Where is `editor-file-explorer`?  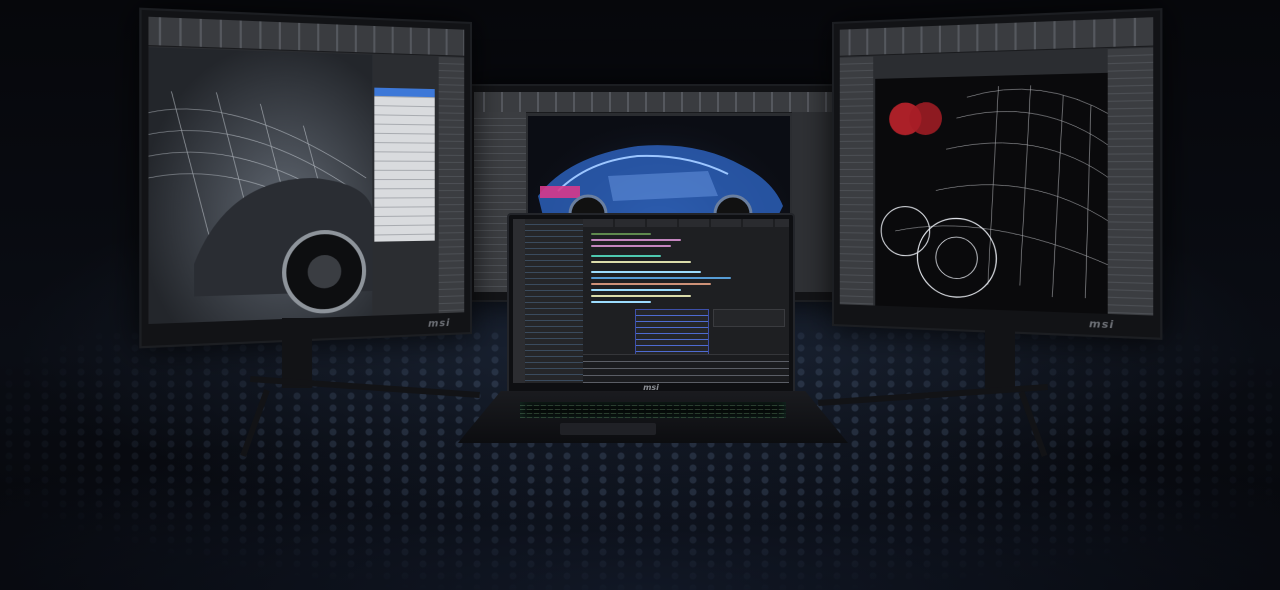 editor-file-explorer is located at coordinates (554, 301).